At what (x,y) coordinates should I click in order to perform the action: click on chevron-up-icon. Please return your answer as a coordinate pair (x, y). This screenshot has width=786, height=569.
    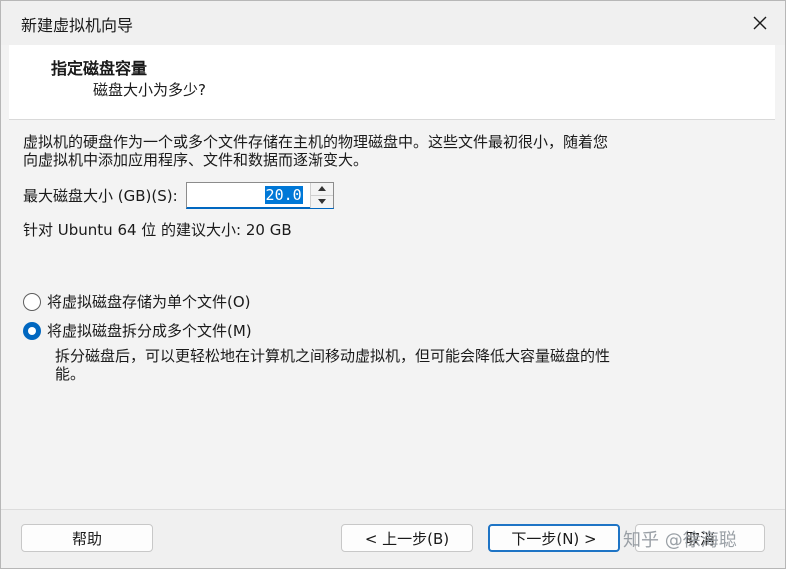
    Looking at the image, I should click on (321, 188).